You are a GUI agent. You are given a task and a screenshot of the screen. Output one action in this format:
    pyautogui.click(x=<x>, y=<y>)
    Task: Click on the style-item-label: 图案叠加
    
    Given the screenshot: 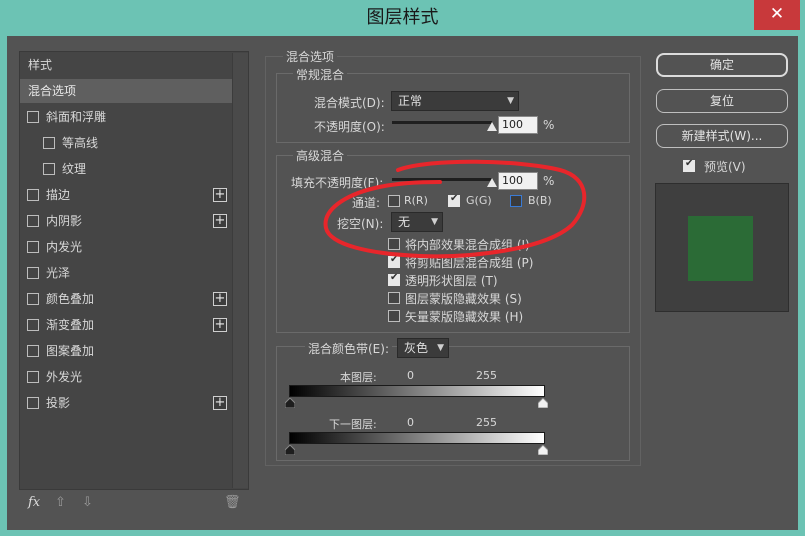 What is the action you would take?
    pyautogui.click(x=70, y=351)
    